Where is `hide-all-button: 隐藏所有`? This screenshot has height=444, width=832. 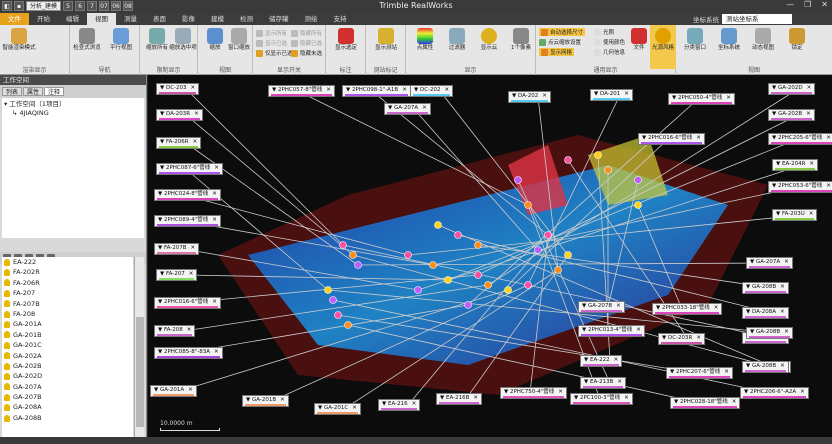
hide-all-button: 隐藏所有 is located at coordinates (306, 33).